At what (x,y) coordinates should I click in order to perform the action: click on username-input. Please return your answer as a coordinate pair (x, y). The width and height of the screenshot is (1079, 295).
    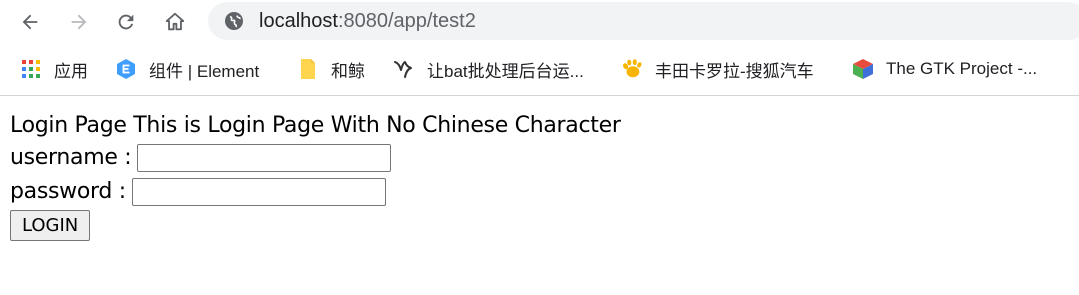
    Looking at the image, I should click on (264, 158).